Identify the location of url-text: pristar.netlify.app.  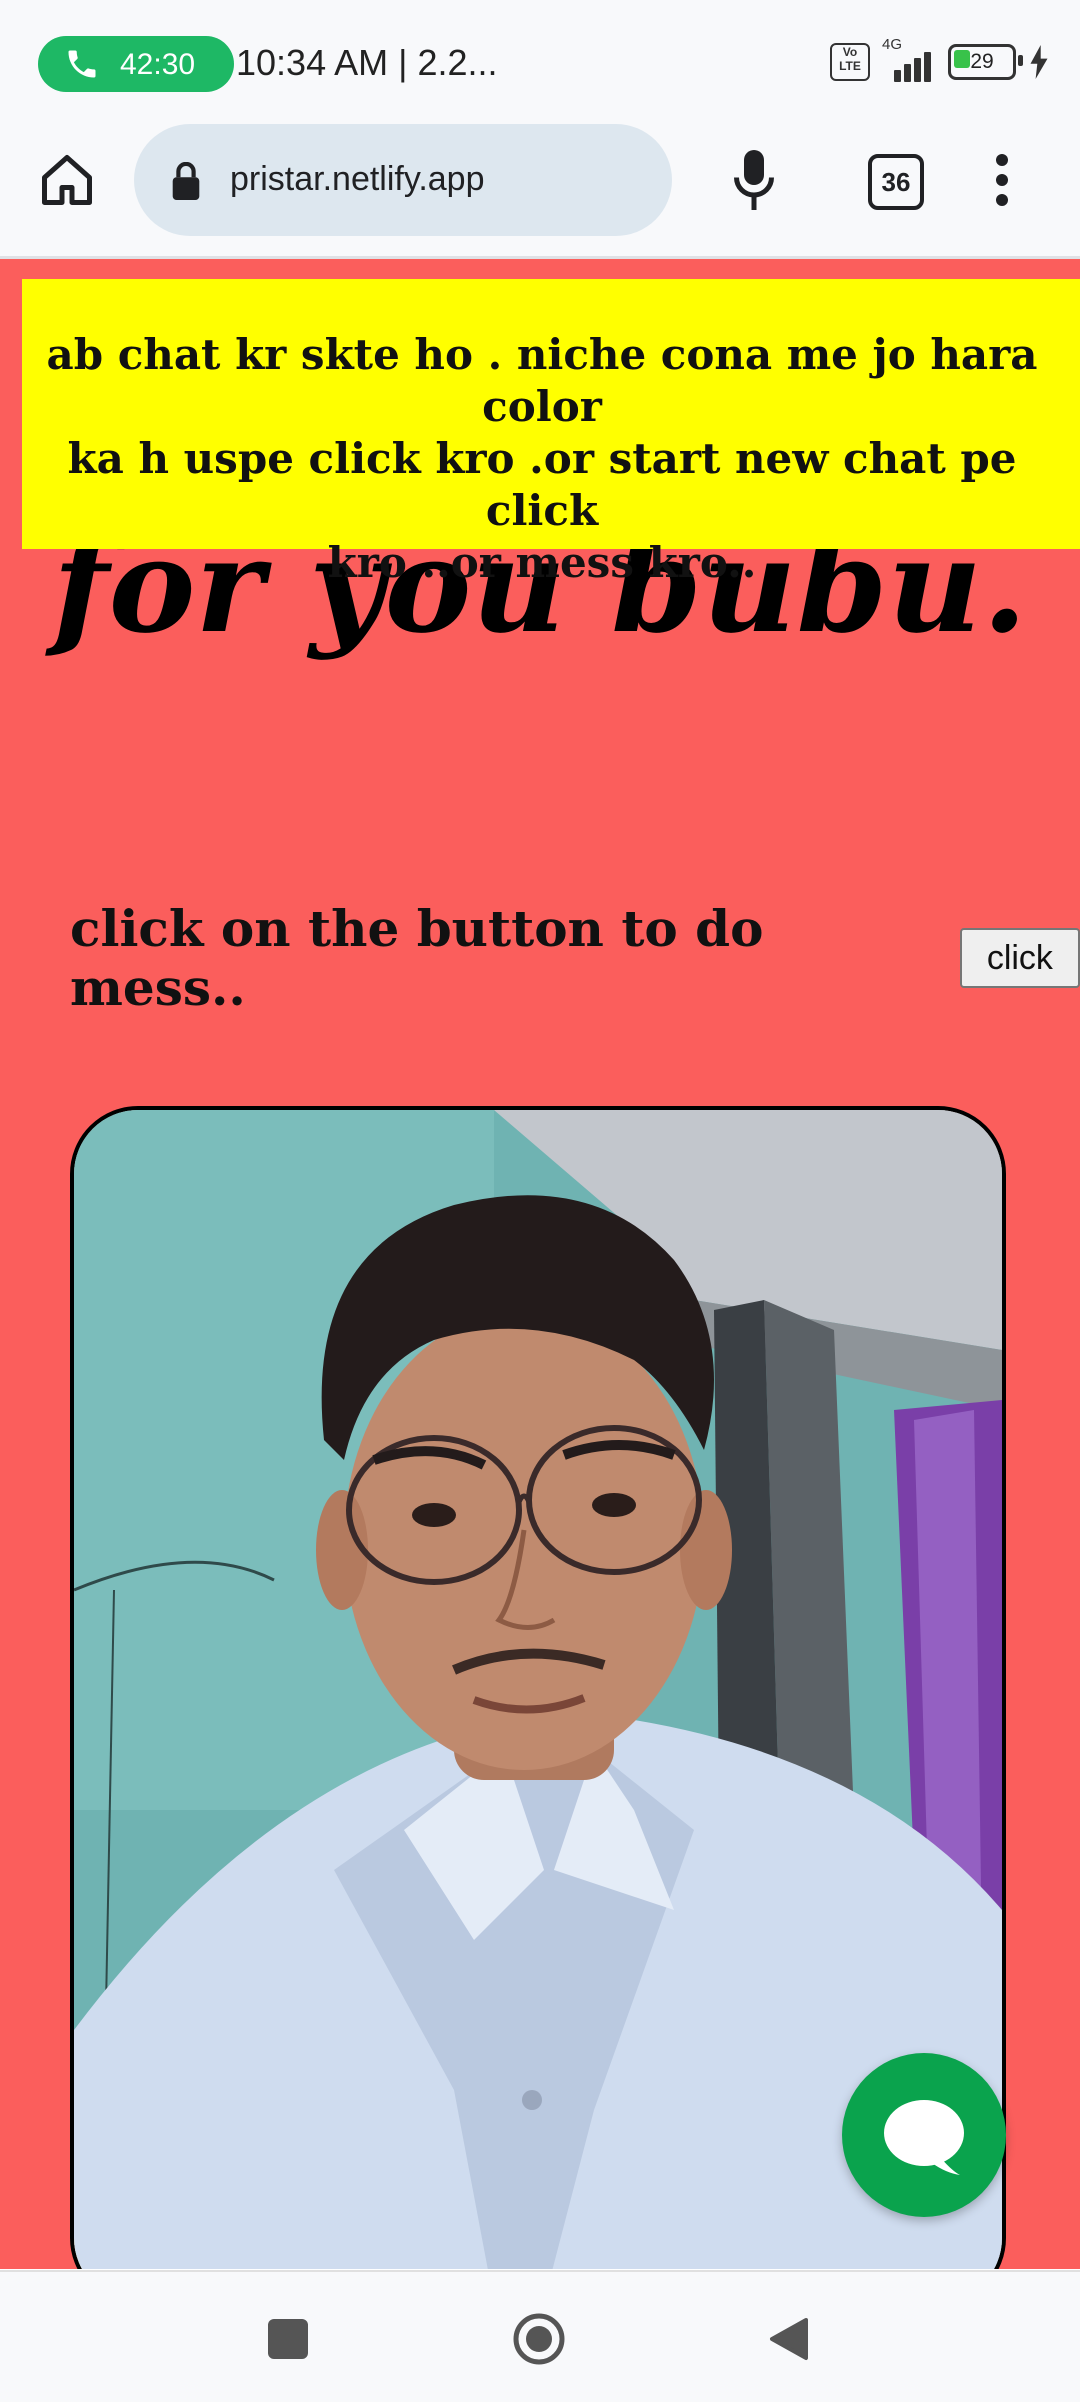
(357, 179).